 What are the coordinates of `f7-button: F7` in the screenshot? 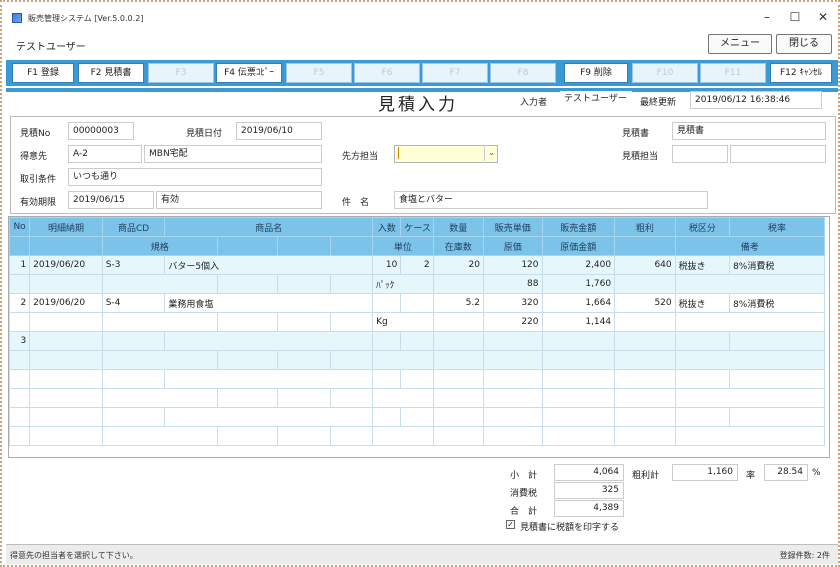 It's located at (455, 73).